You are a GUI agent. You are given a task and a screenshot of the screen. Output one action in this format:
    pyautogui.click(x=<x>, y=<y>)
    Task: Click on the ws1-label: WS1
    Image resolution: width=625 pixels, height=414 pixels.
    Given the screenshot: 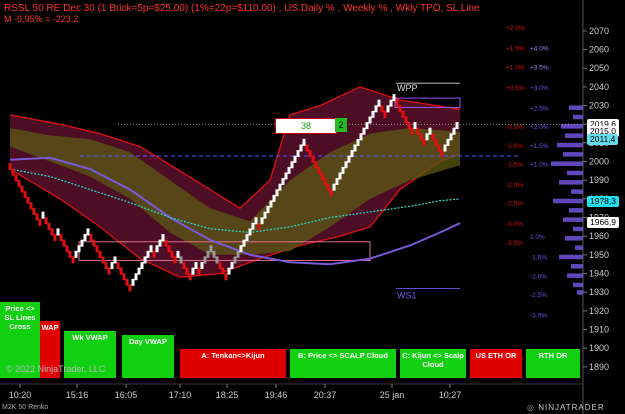 What is the action you would take?
    pyautogui.click(x=407, y=295)
    